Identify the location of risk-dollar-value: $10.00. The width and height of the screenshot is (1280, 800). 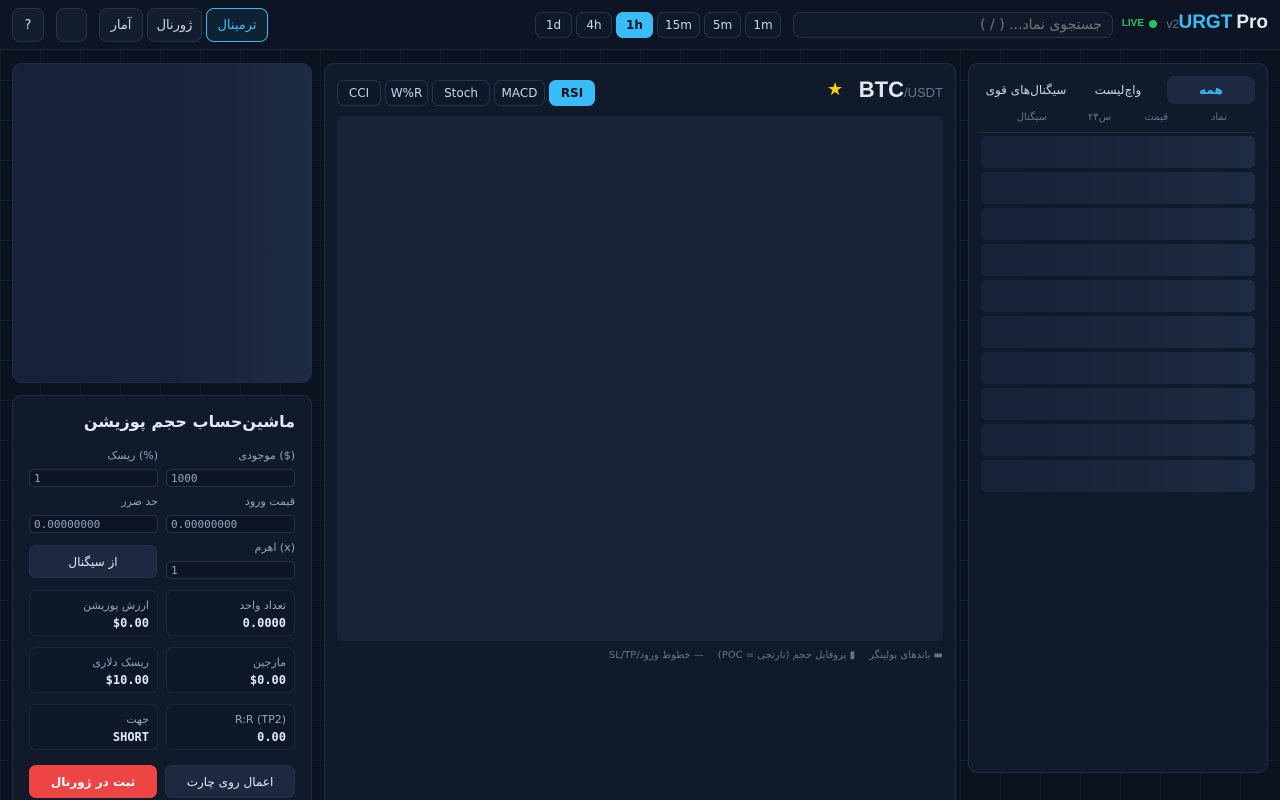
(127, 680).